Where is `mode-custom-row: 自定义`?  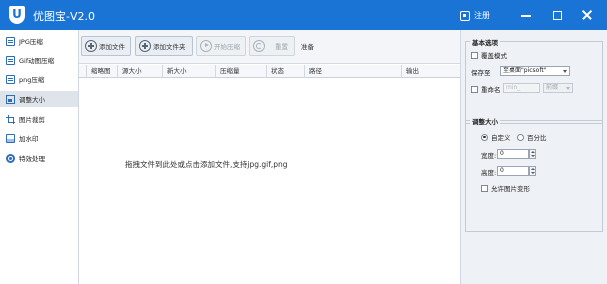 mode-custom-row: 自定义 is located at coordinates (496, 137).